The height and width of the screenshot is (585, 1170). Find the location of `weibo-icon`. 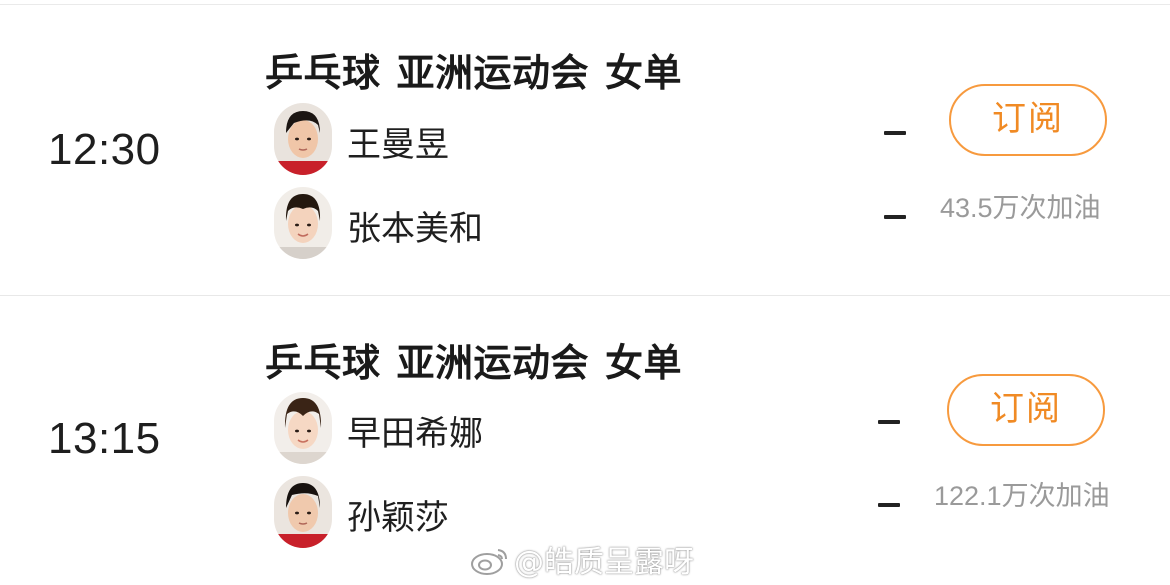

weibo-icon is located at coordinates (490, 564).